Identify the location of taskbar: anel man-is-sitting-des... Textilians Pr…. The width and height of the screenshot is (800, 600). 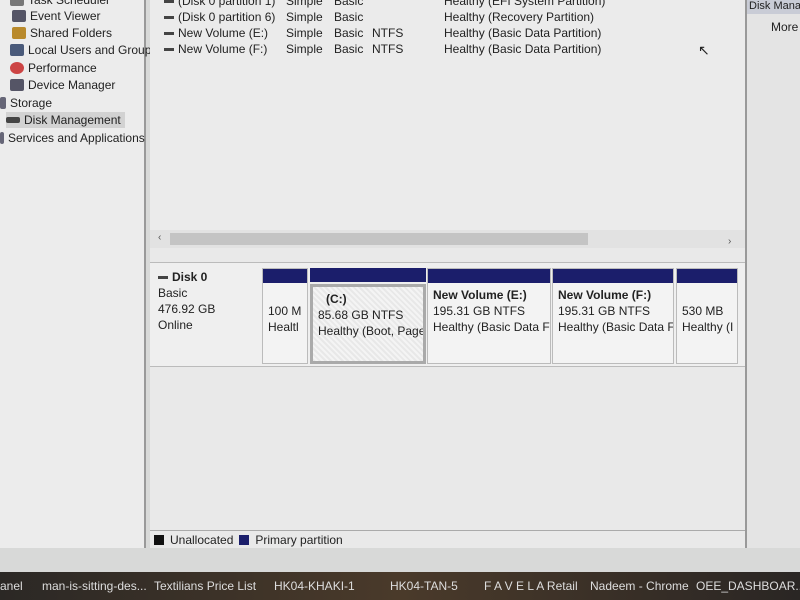
(400, 586).